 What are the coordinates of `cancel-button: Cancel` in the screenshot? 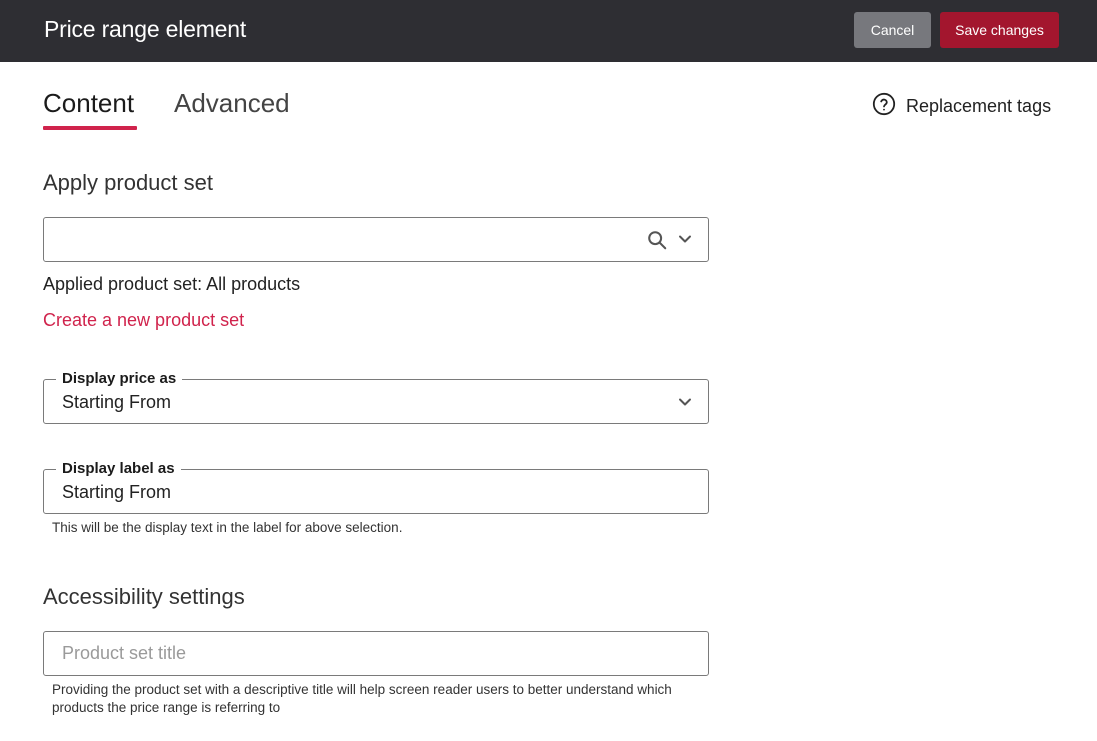 It's located at (892, 30).